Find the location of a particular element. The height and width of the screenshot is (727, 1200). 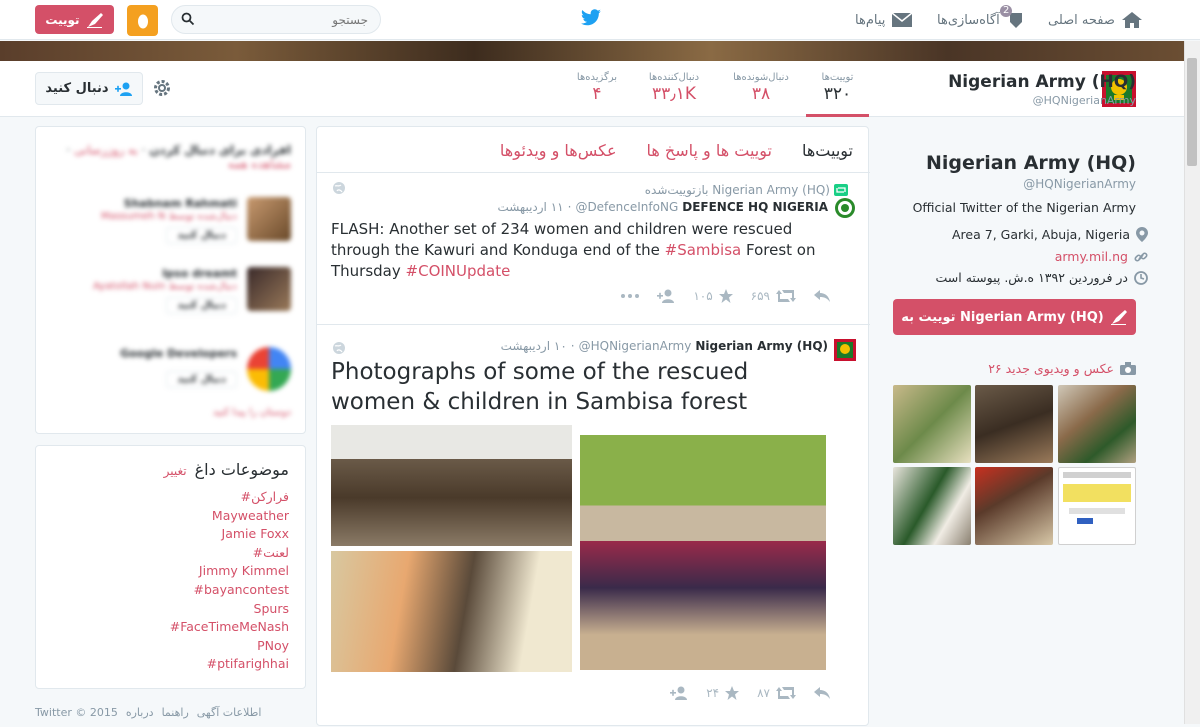

suggested-user: Google Developers دنبال کنید is located at coordinates (171, 372).